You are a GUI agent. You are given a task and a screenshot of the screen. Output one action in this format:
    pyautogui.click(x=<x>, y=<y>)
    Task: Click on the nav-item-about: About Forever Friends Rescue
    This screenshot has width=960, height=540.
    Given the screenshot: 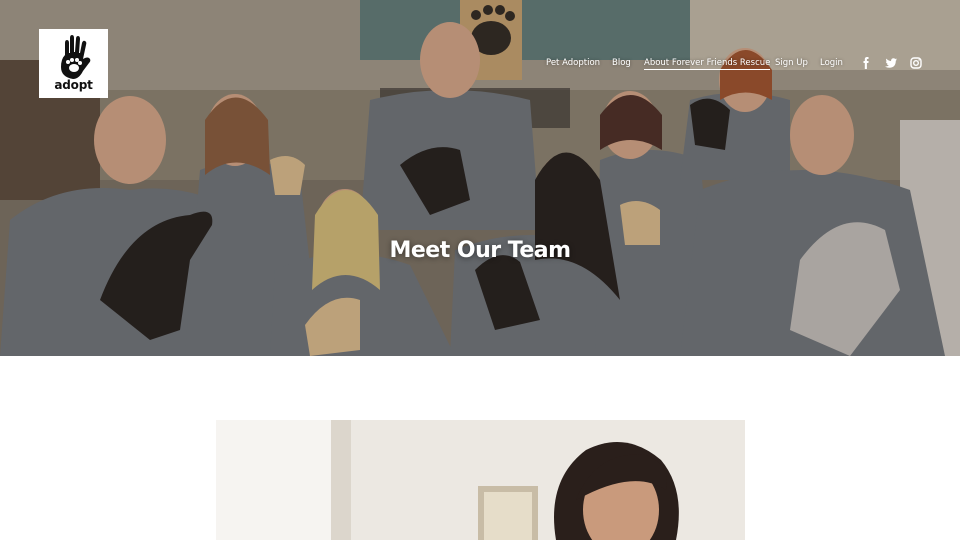 What is the action you would take?
    pyautogui.click(x=707, y=64)
    